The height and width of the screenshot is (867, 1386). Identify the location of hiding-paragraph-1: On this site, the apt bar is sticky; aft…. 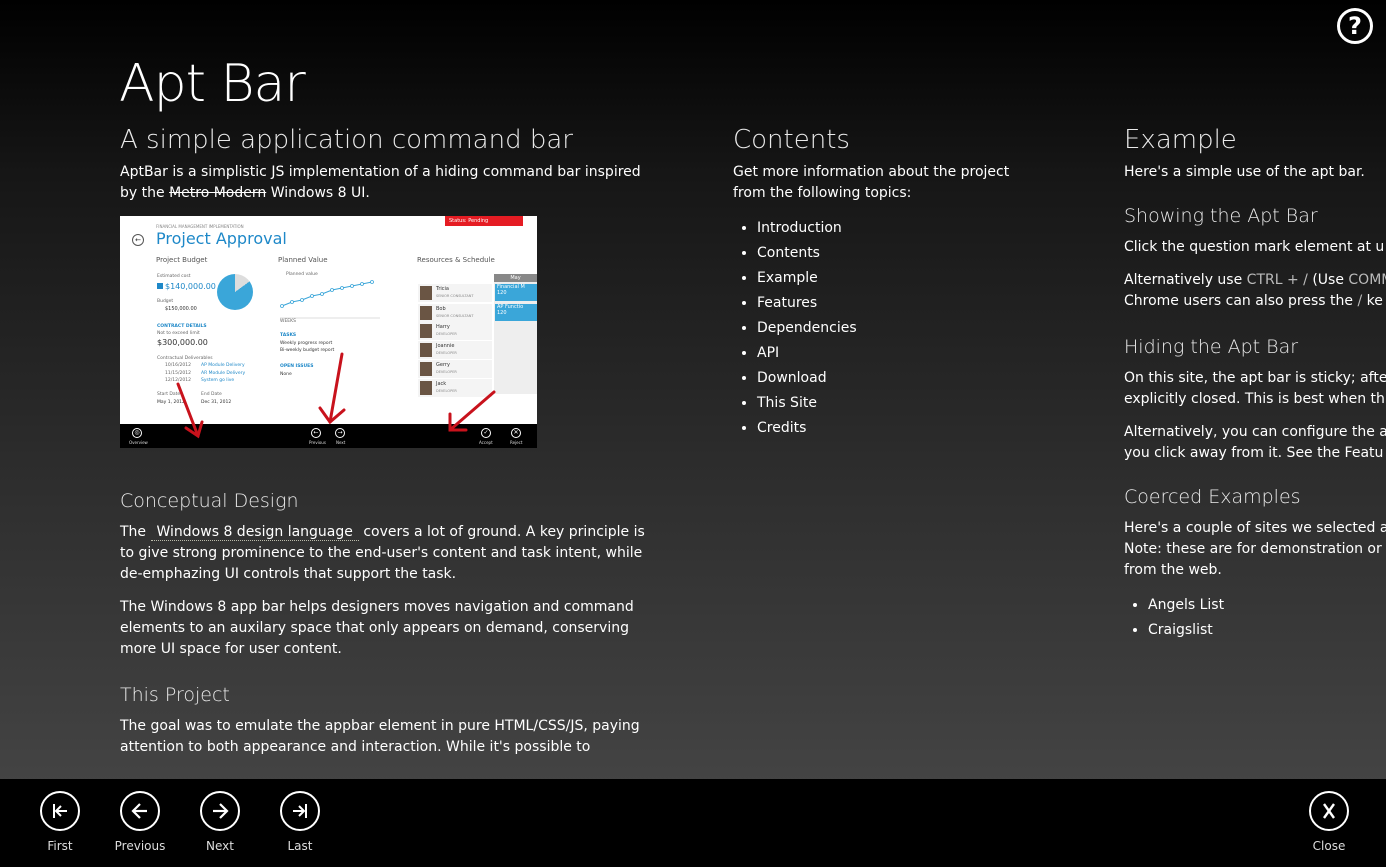
(1255, 389).